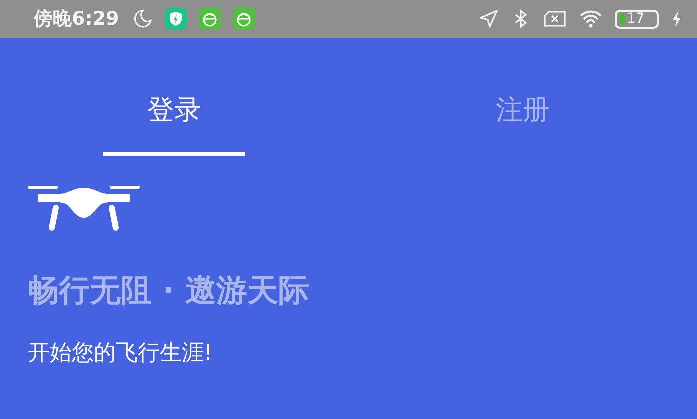  Describe the element at coordinates (522, 97) in the screenshot. I see `tab: 注册` at that location.